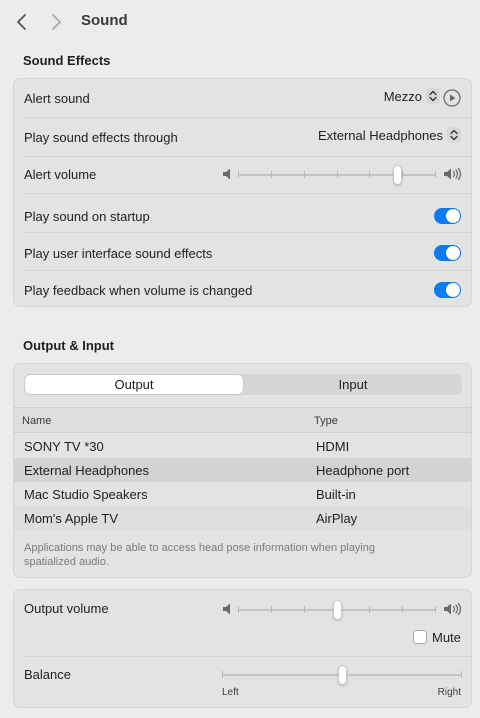  I want to click on output-volume-label: Output volume, so click(66, 608).